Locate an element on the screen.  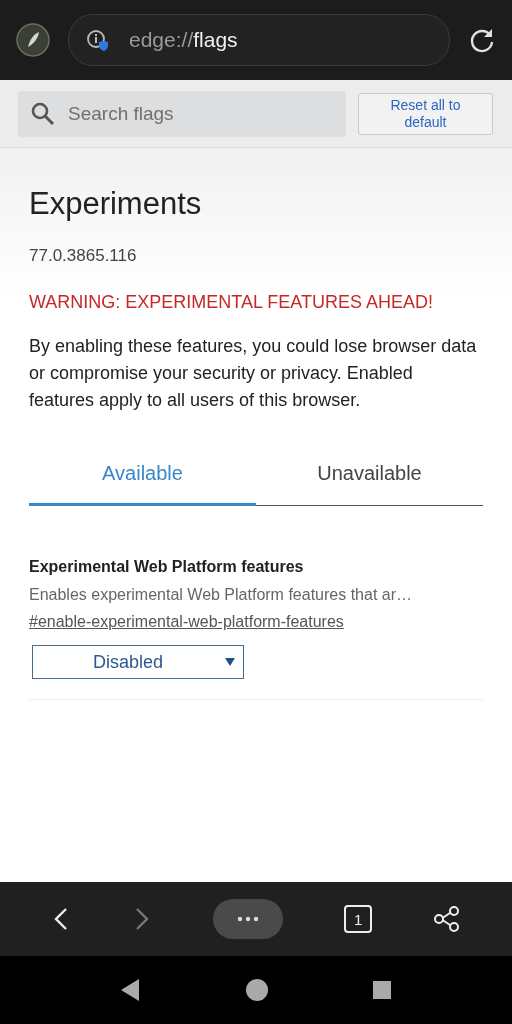
address-bar: edge://flags is located at coordinates (259, 40).